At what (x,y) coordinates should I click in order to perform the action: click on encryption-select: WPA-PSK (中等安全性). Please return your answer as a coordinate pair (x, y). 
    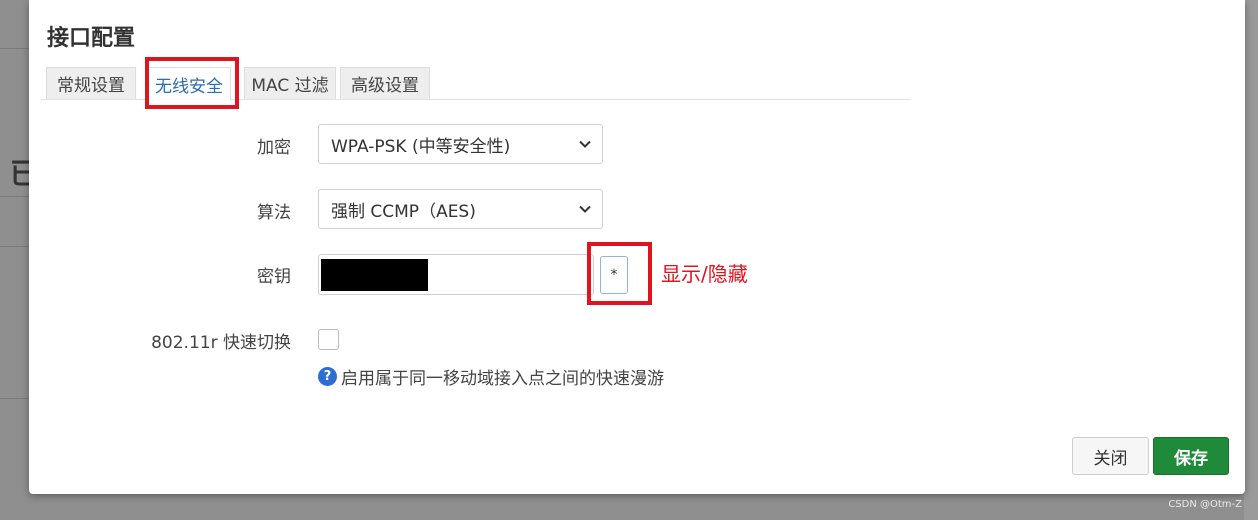
    Looking at the image, I should click on (460, 144).